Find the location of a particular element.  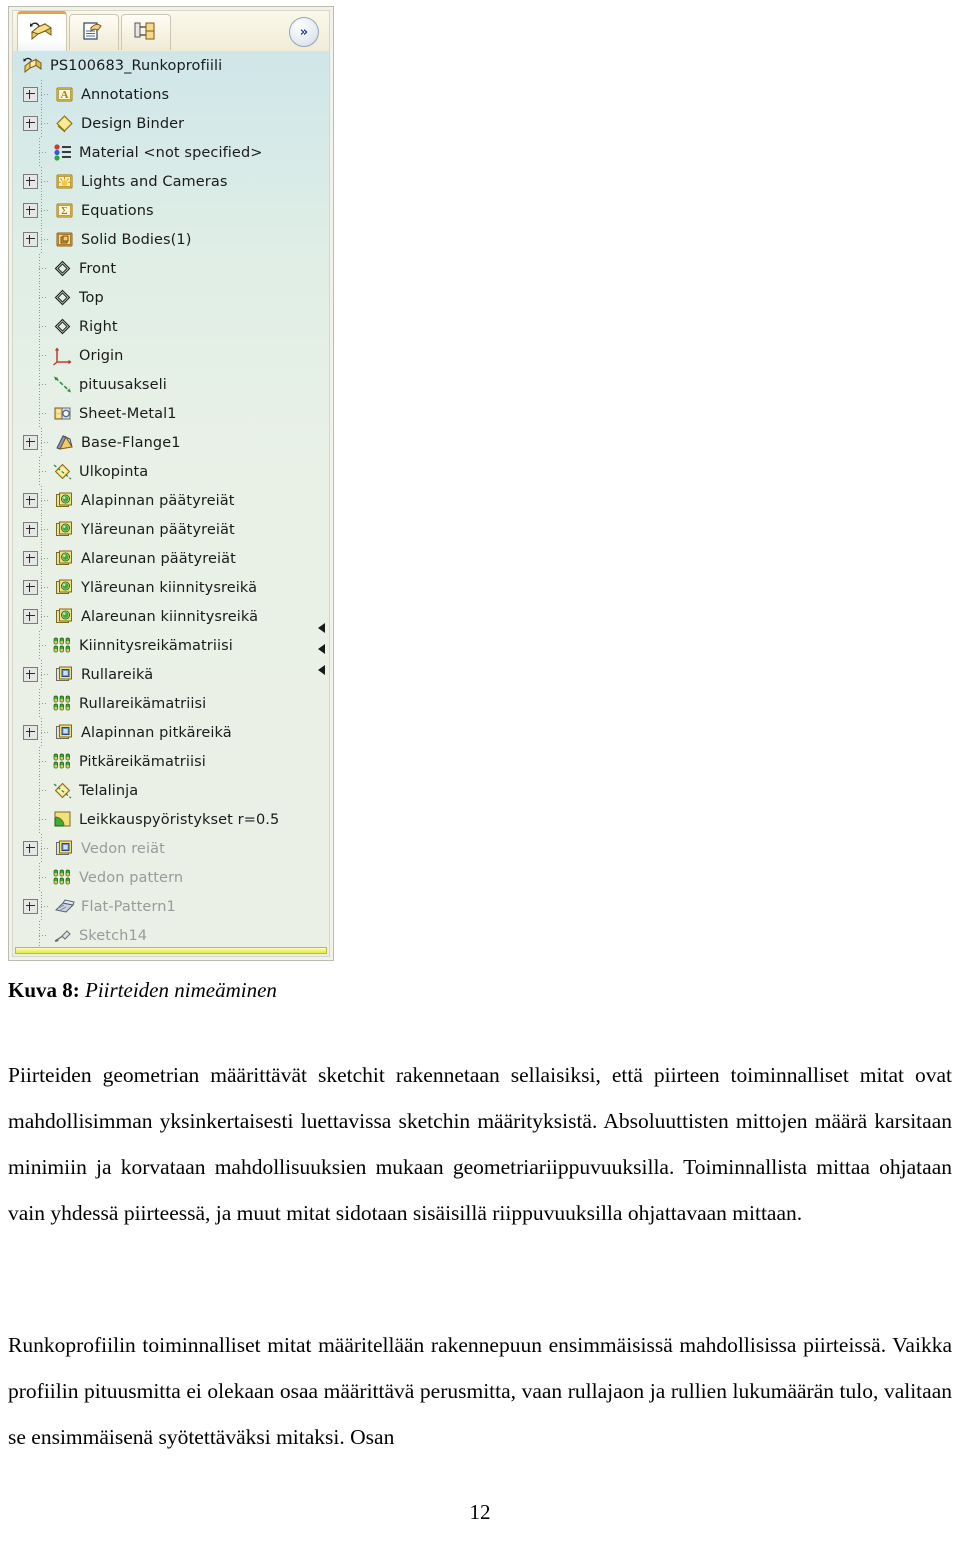

expand-panel-button: » is located at coordinates (304, 32).